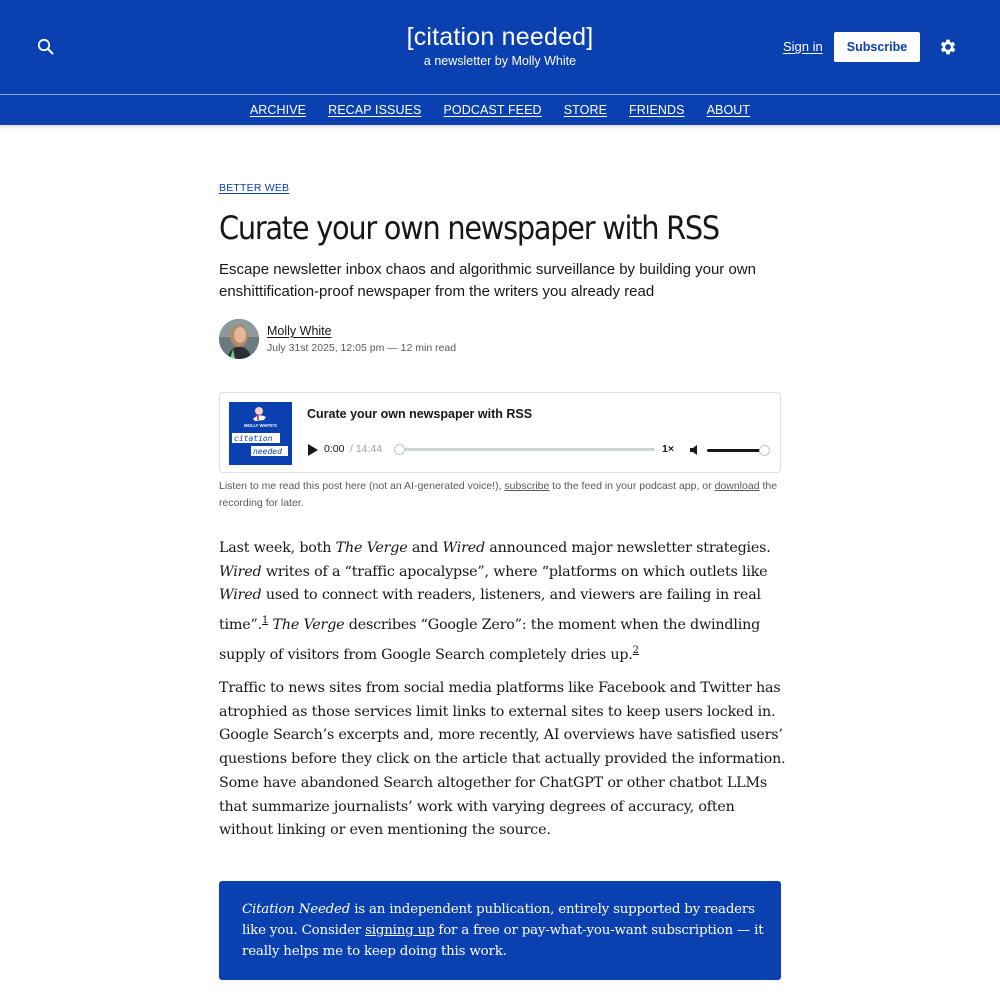 This screenshot has height=1000, width=1000. What do you see at coordinates (299, 331) in the screenshot?
I see `author-name: Molly White` at bounding box center [299, 331].